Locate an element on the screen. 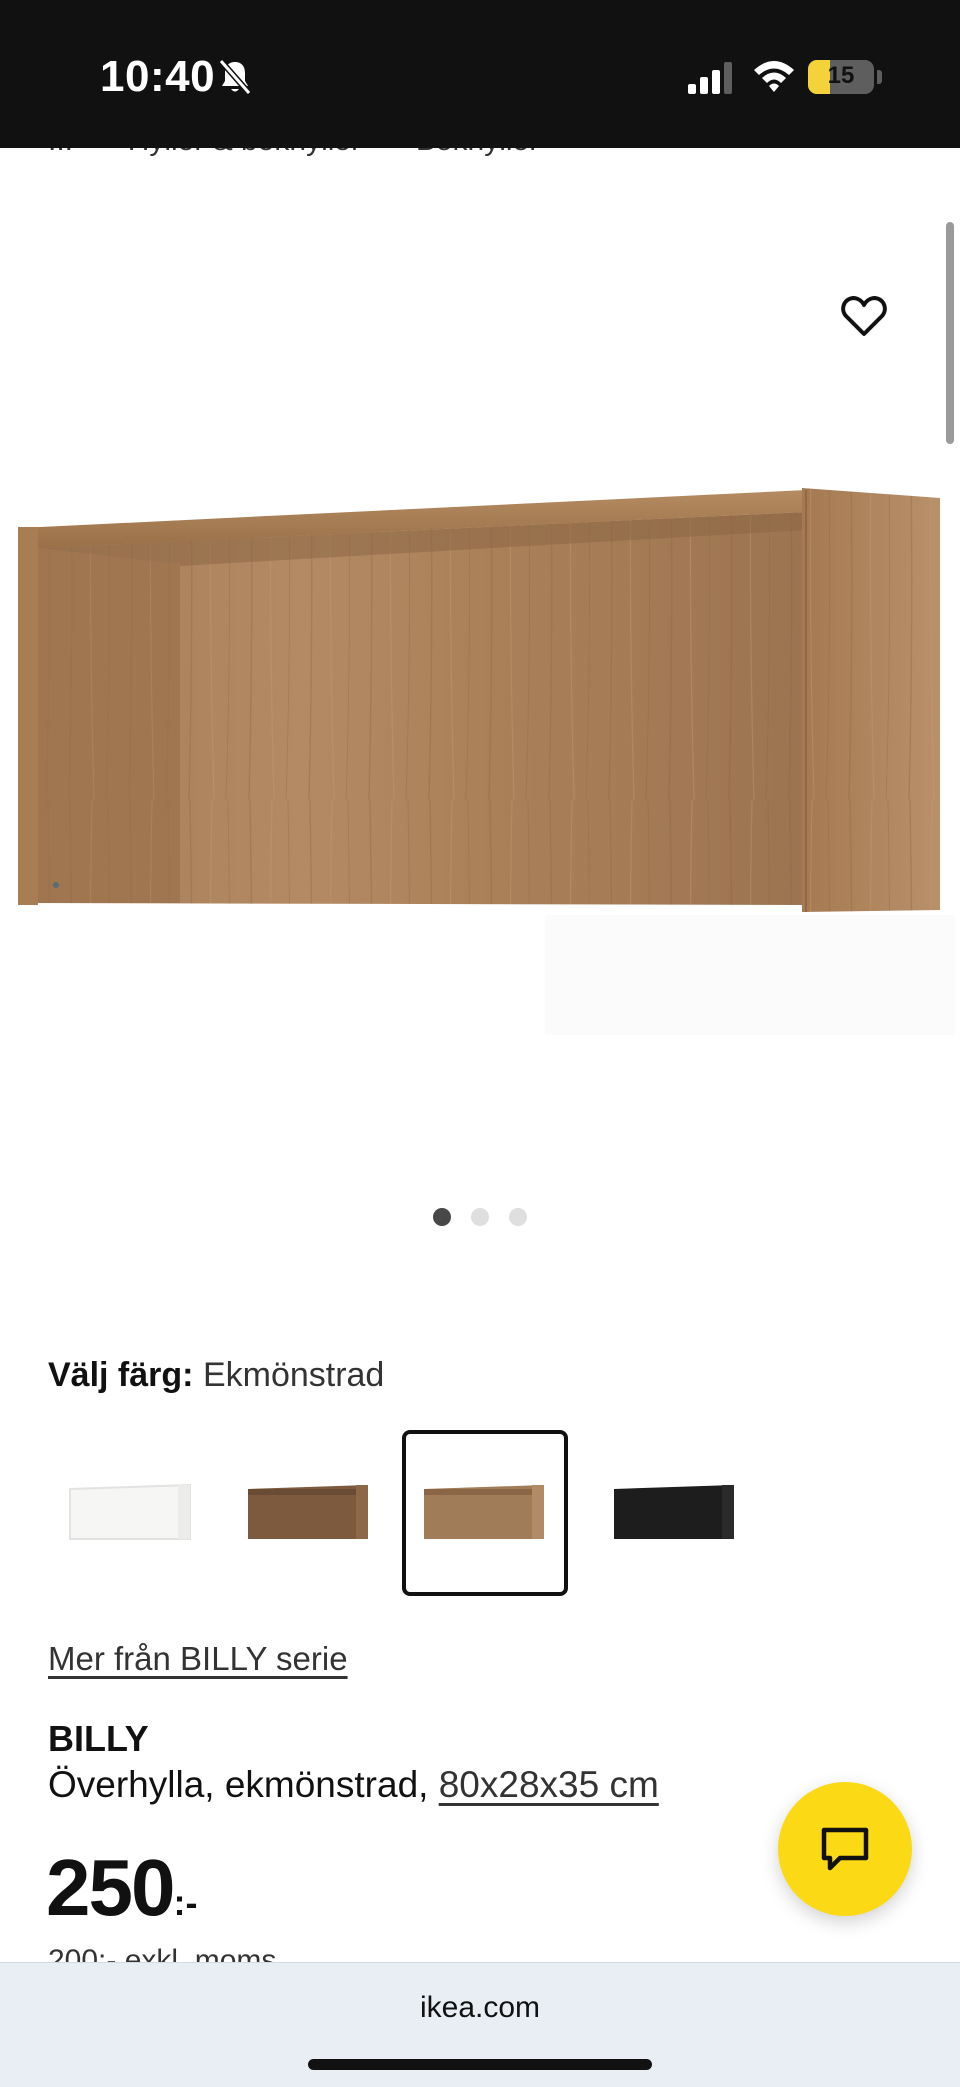  price-suffix: :- is located at coordinates (185, 1902).